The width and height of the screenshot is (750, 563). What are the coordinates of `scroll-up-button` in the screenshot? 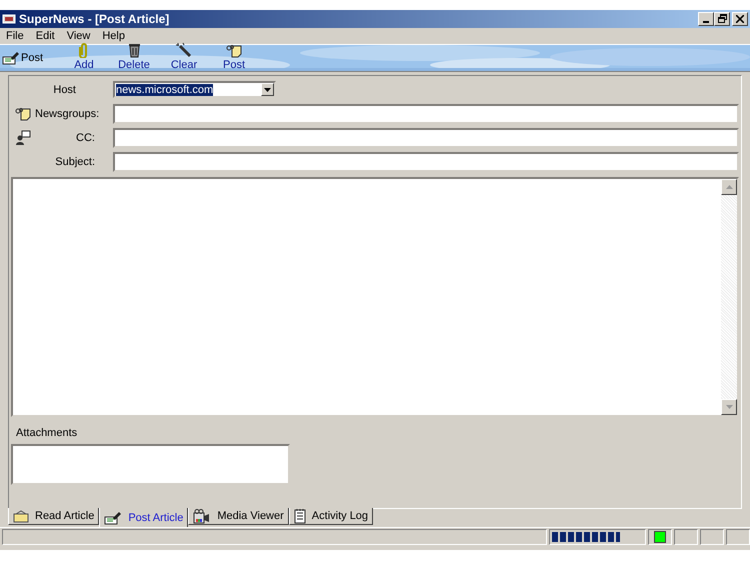 It's located at (729, 186).